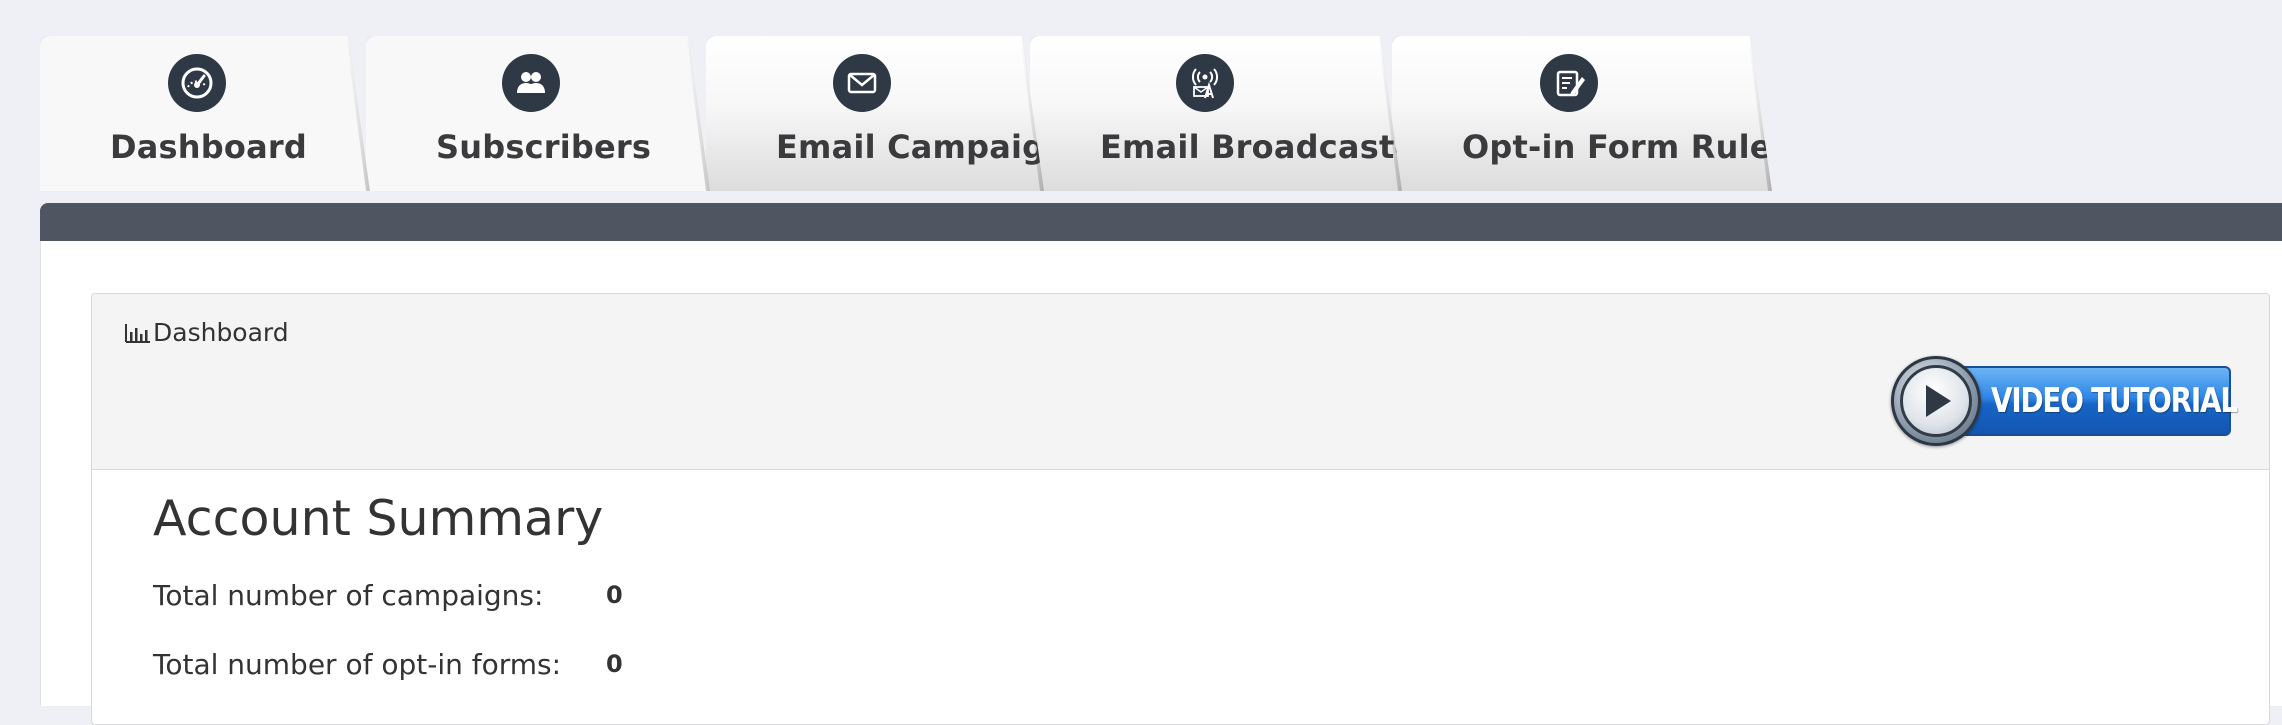 This screenshot has width=2282, height=725. I want to click on summary-row-campaigns: Total number of campaigns: 0, so click(388, 595).